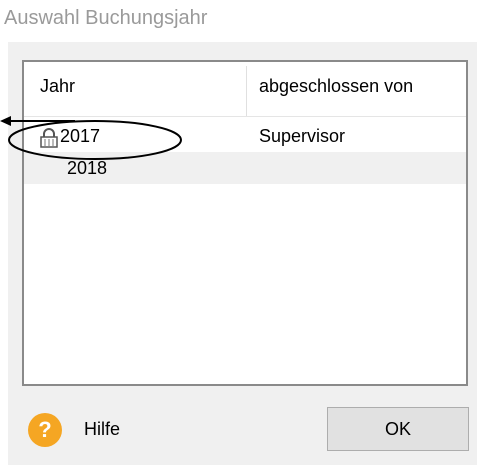 The image size is (477, 465). What do you see at coordinates (398, 429) in the screenshot?
I see `ok-button: OK` at bounding box center [398, 429].